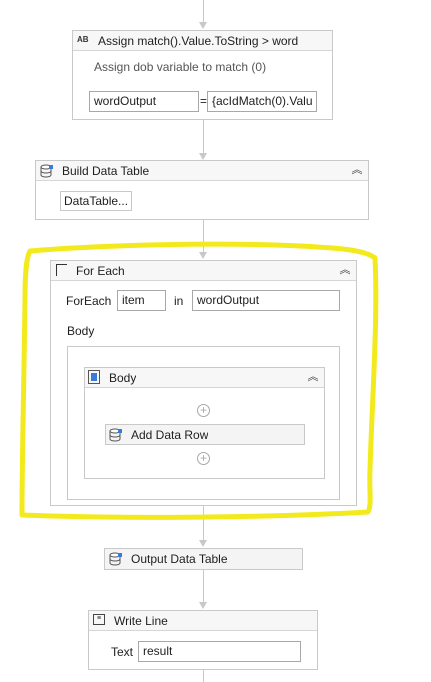 This screenshot has height=682, width=431. Describe the element at coordinates (81, 331) in the screenshot. I see `body-label: Body` at that location.